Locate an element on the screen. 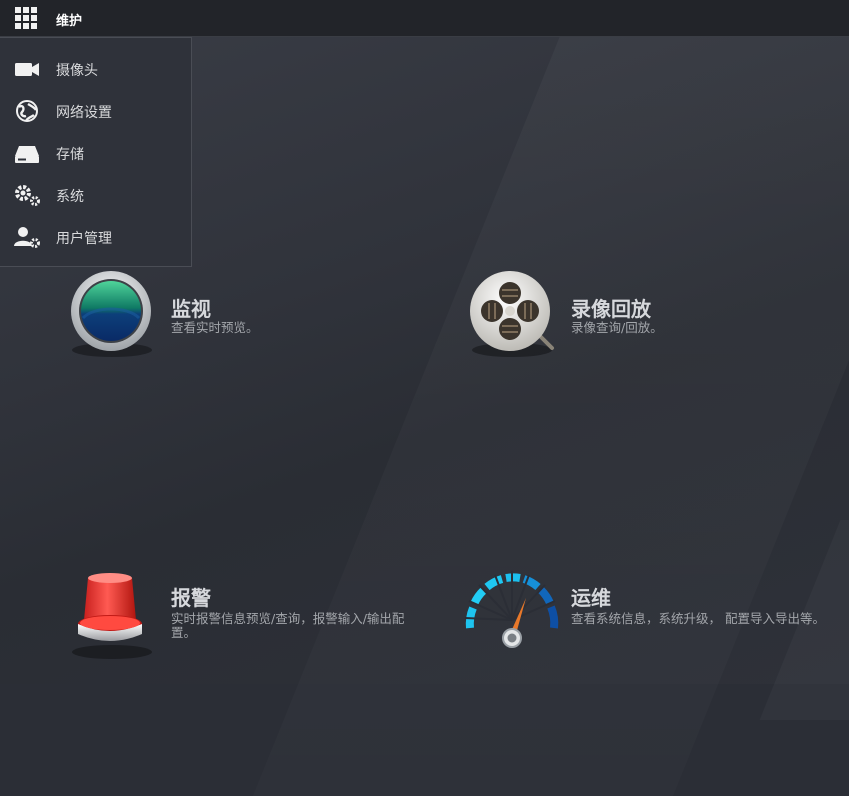 This screenshot has height=796, width=849. monitor-lens-icon is located at coordinates (111, 314).